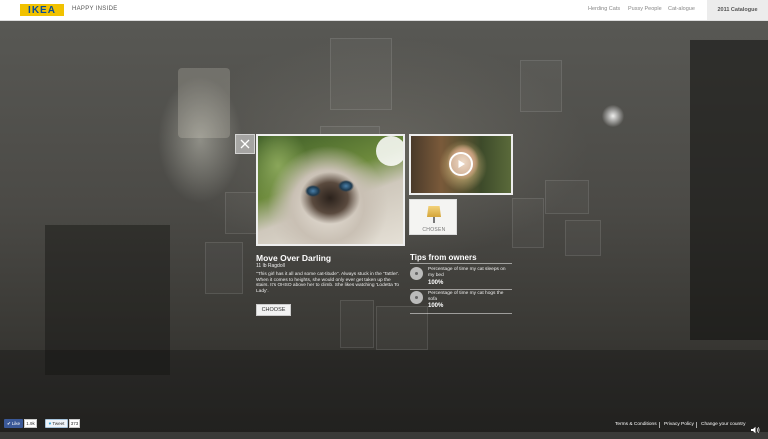 The width and height of the screenshot is (768, 439). I want to click on header-tagline: HAPPY INSIDE, so click(95, 9).